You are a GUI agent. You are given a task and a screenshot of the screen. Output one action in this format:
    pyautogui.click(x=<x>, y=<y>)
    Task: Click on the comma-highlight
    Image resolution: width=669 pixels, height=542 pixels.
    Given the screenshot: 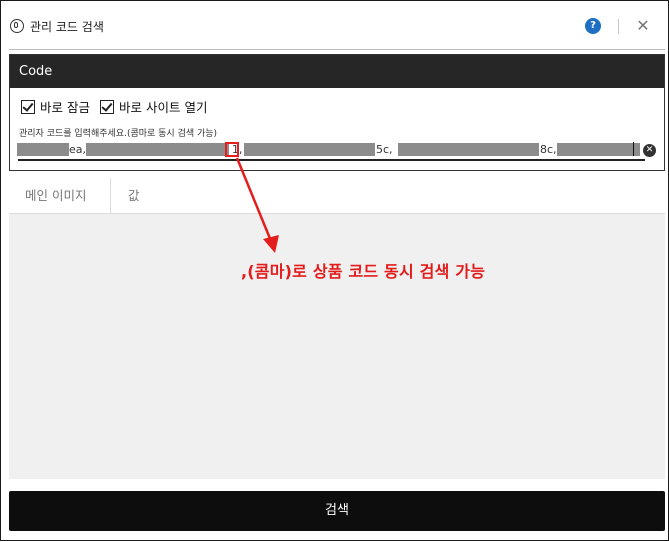 What is the action you would take?
    pyautogui.click(x=232, y=149)
    